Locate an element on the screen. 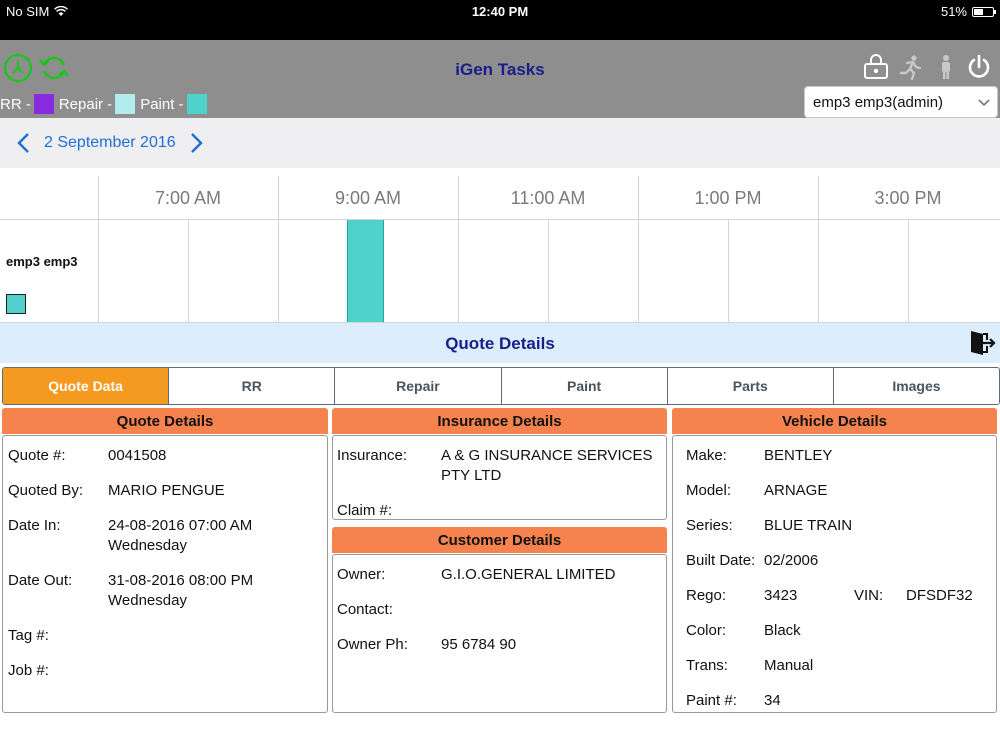 The height and width of the screenshot is (750, 1000). tab-rr: RR is located at coordinates (251, 386).